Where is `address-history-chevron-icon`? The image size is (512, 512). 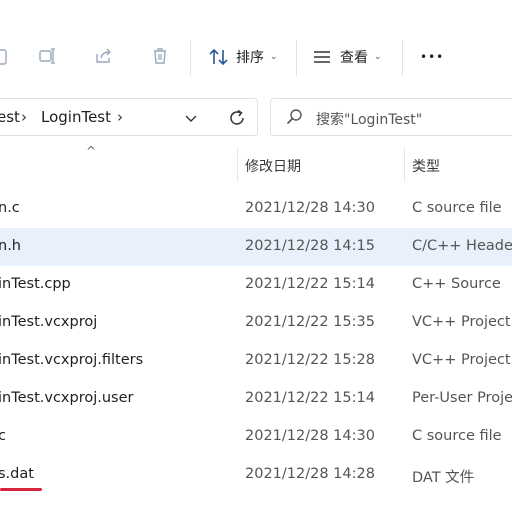
address-history-chevron-icon is located at coordinates (191, 119).